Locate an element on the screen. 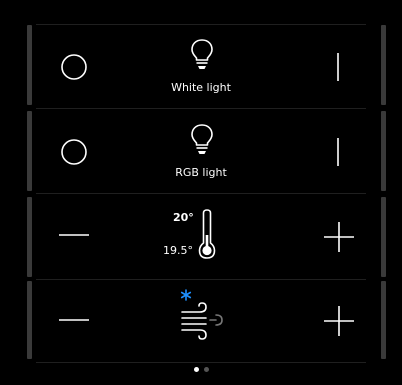  wind-icon is located at coordinates (207, 319).